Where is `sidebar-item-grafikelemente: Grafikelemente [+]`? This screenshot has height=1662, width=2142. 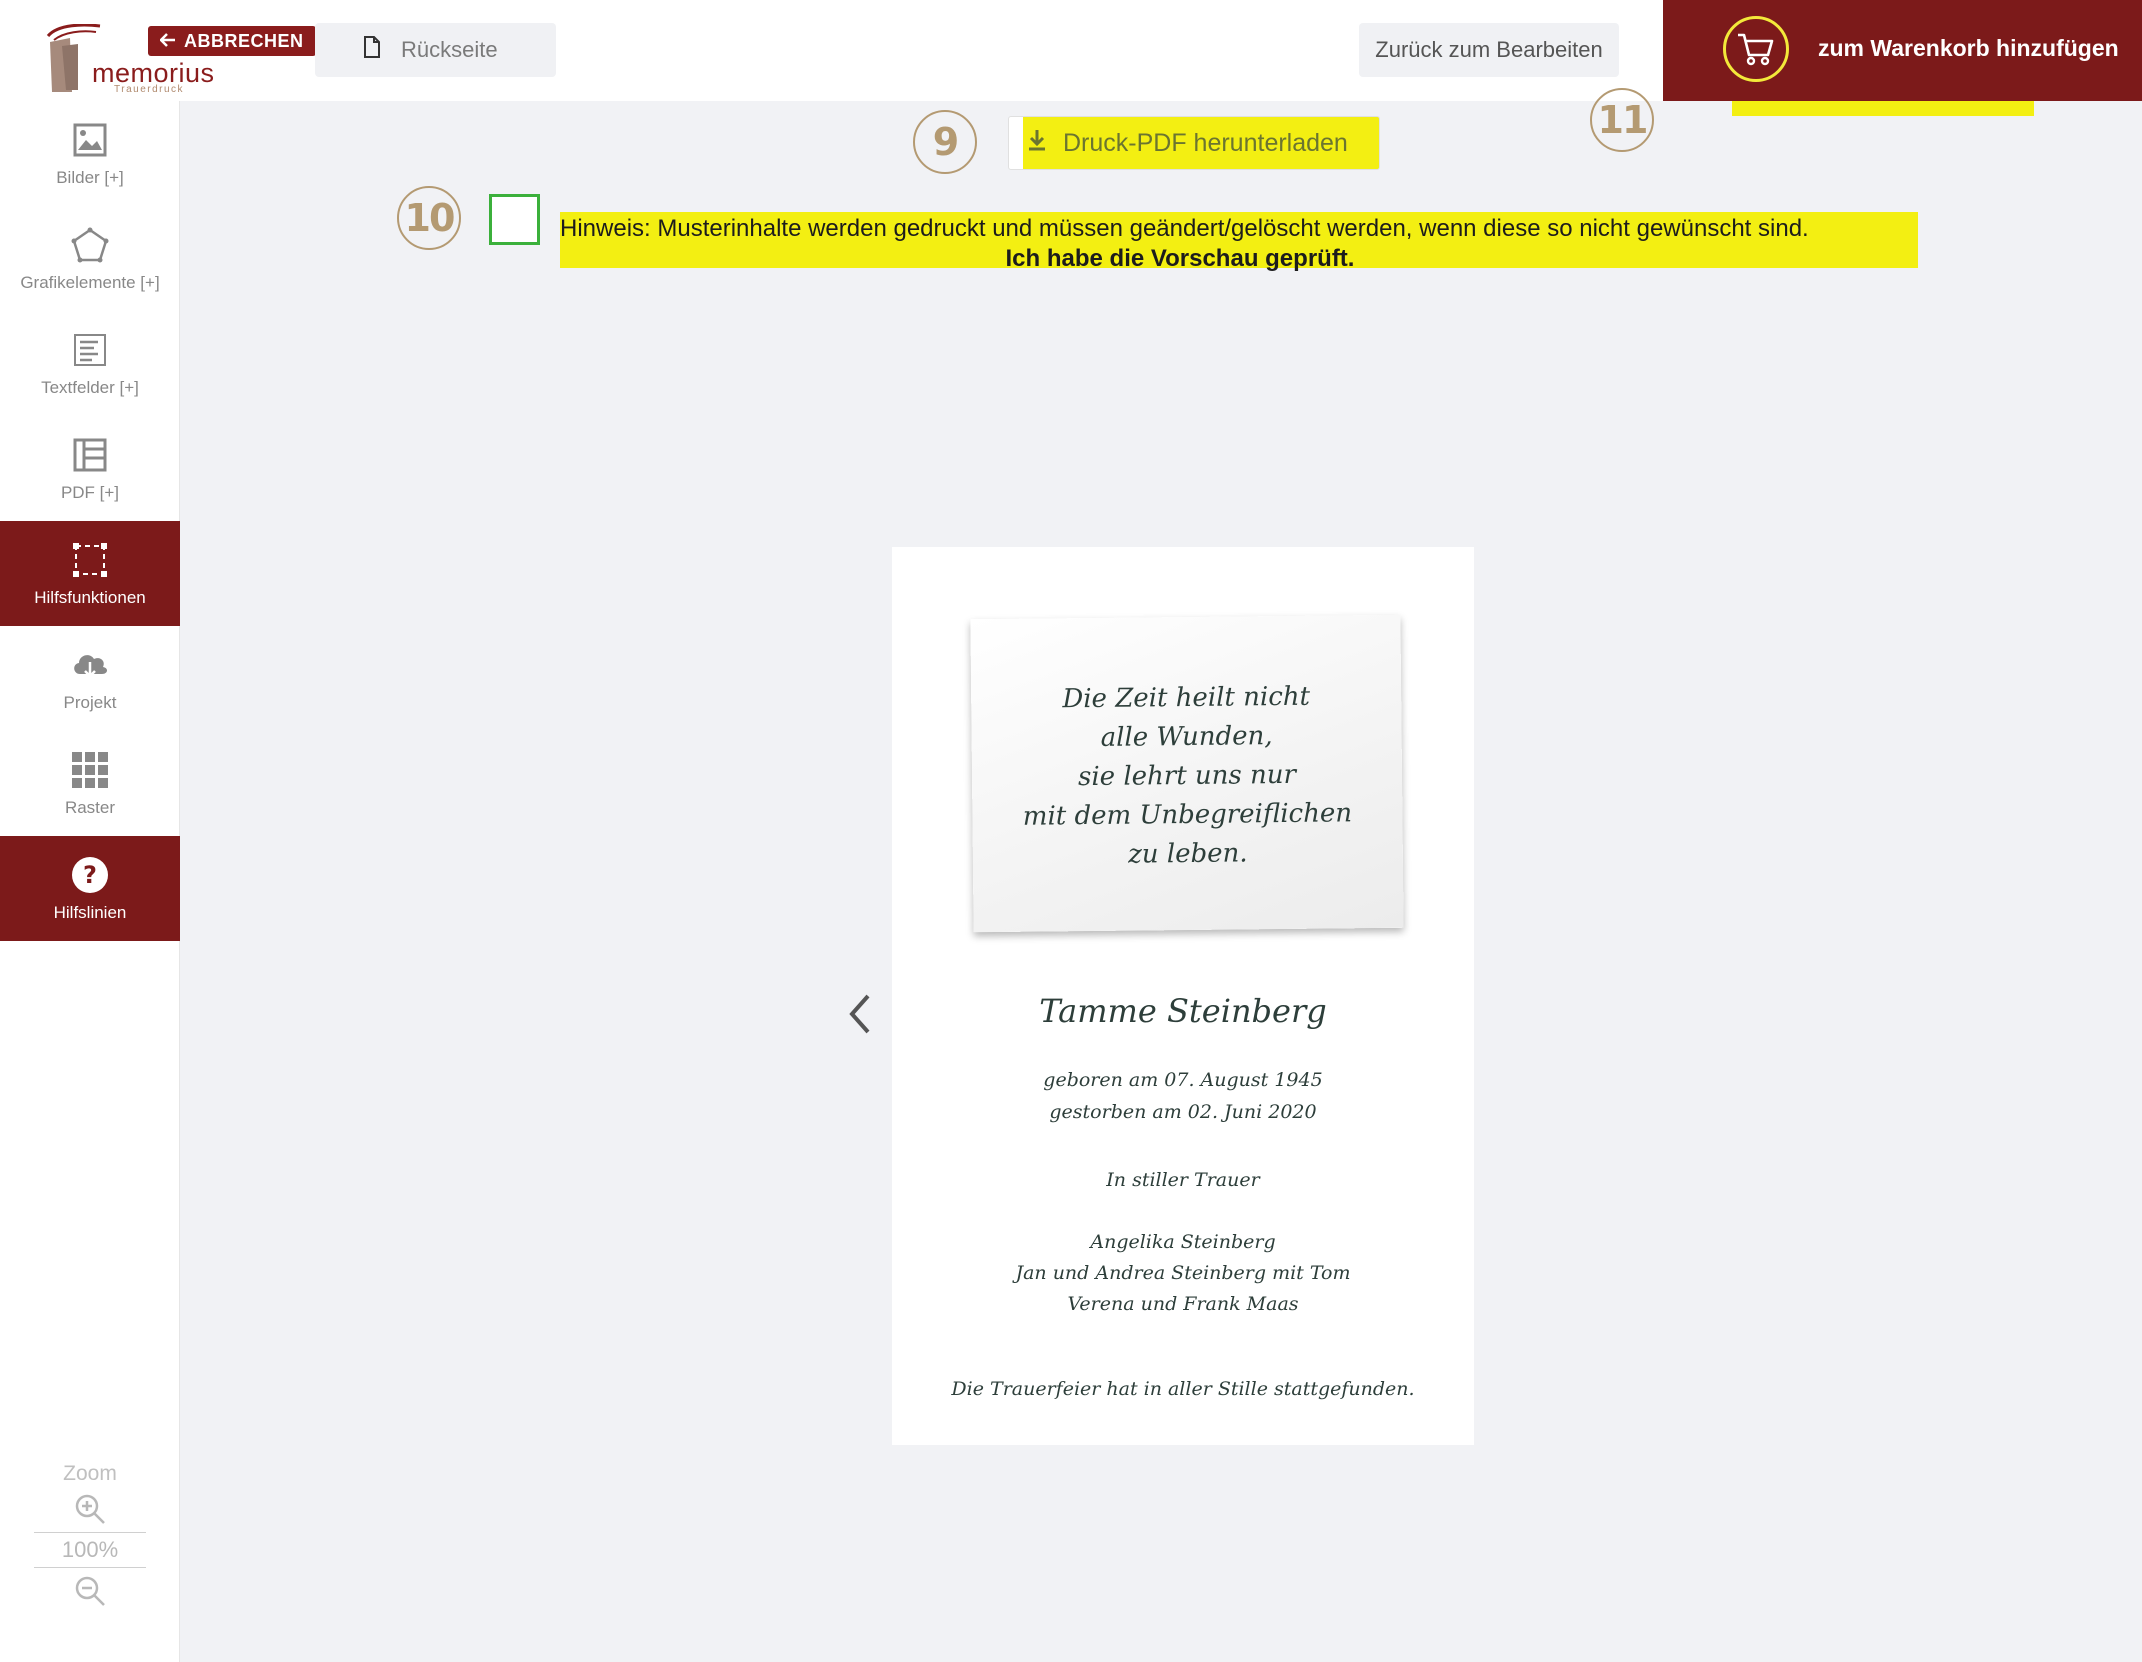 sidebar-item-grafikelemente: Grafikelemente [+] is located at coordinates (90, 258).